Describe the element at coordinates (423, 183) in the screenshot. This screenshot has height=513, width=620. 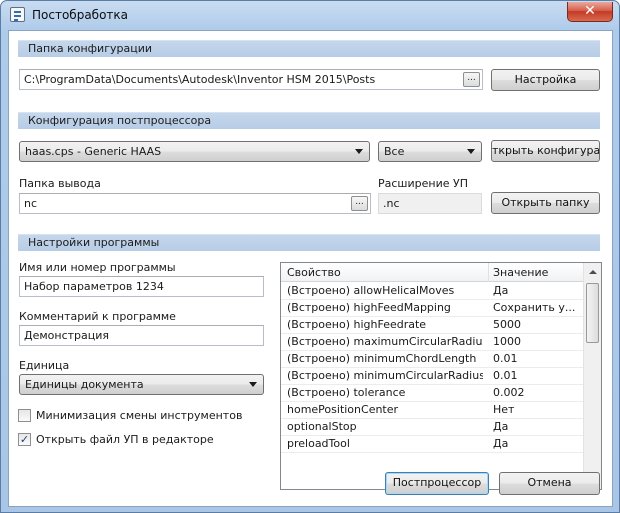
I see `extension-label: Расширение УП` at that location.